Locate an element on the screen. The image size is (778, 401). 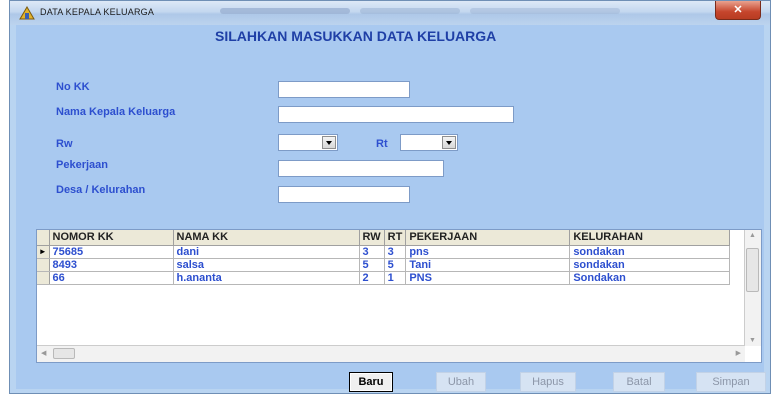
column-header-pekerjaan: PEKERJAAN is located at coordinates (488, 238).